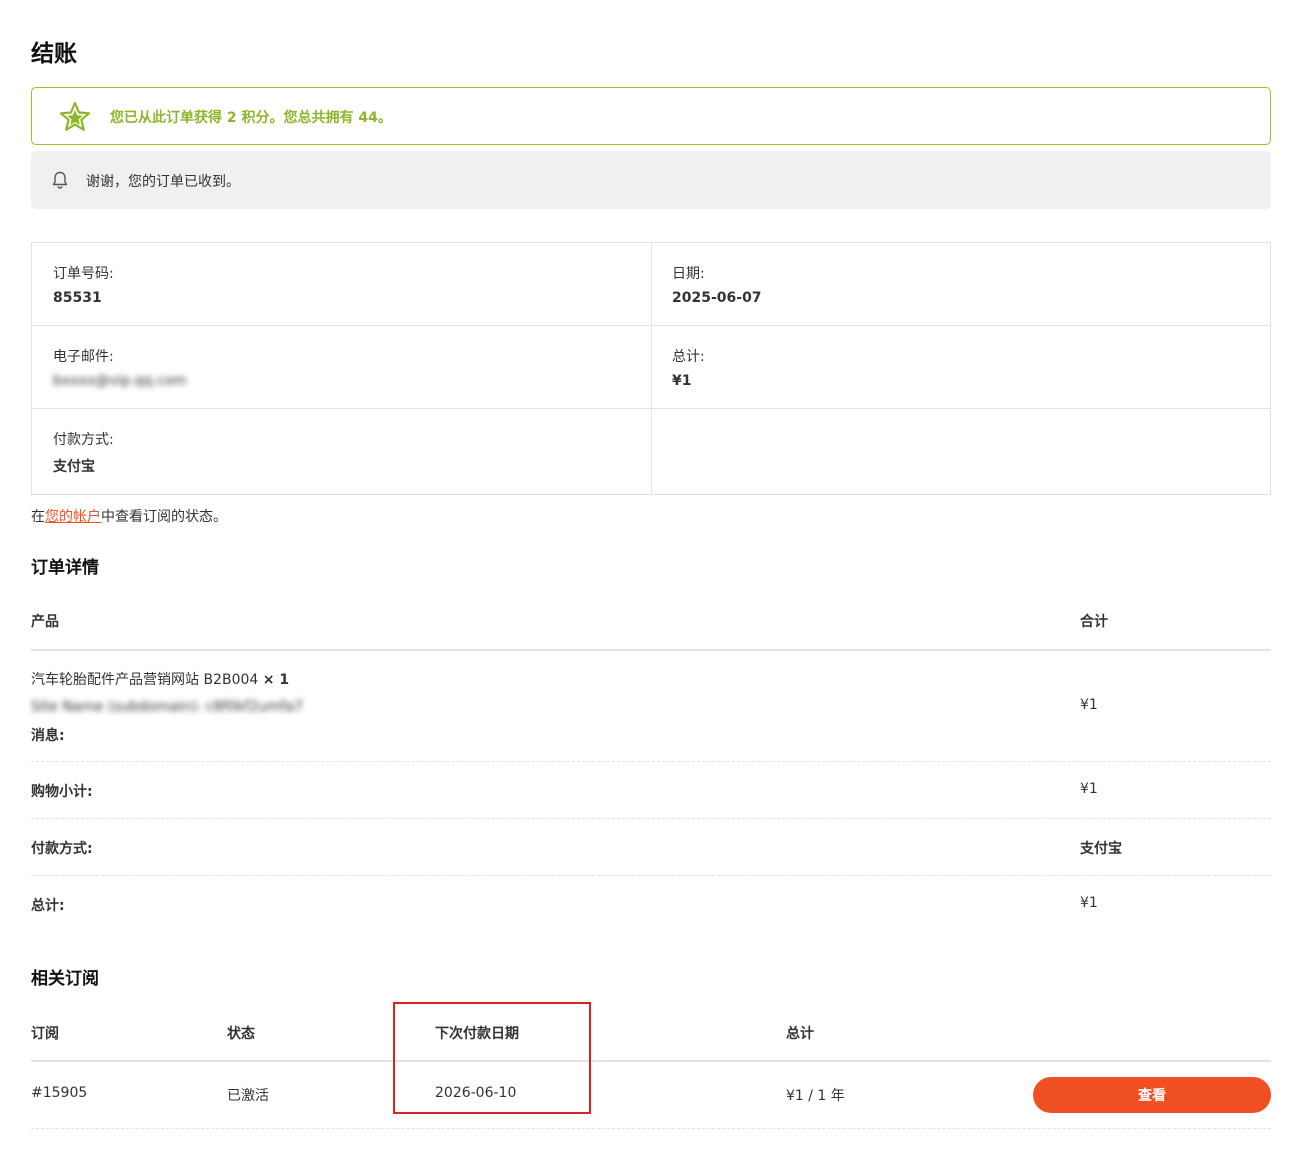  I want to click on order-number-value: 85531, so click(77, 298).